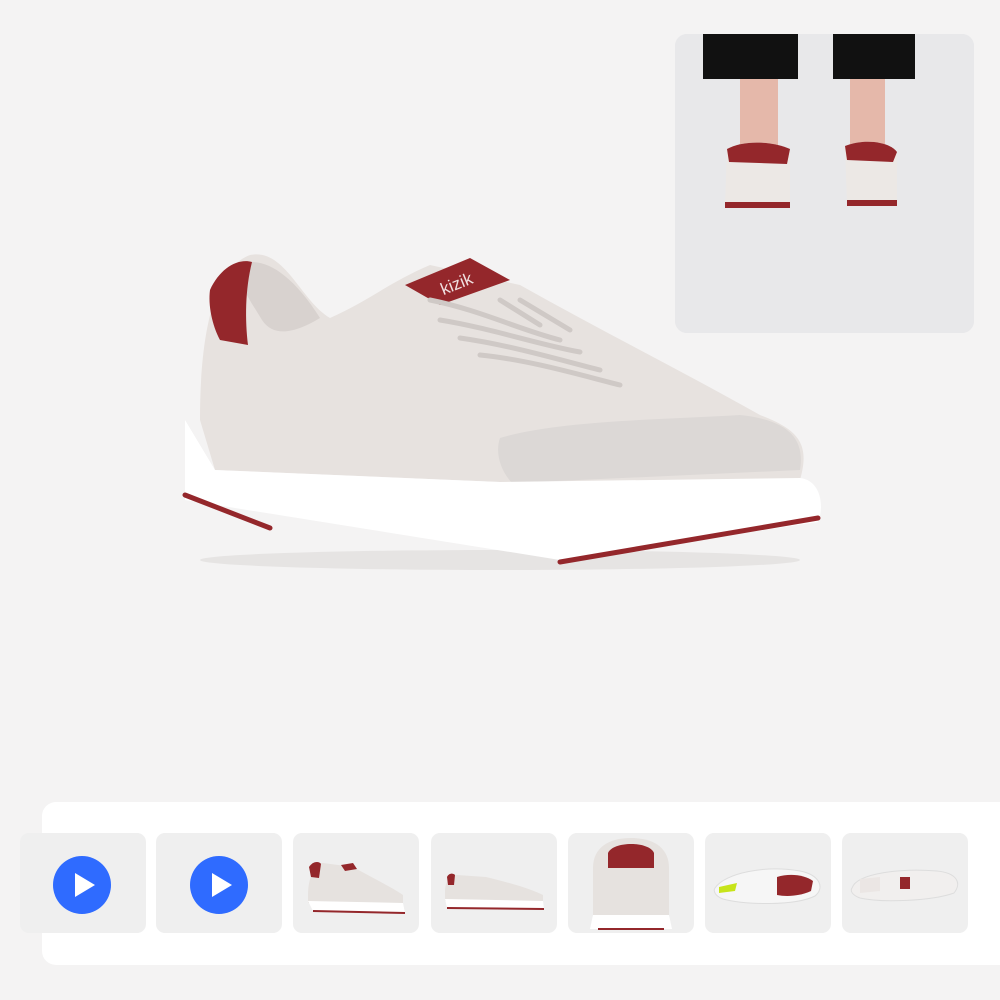  Describe the element at coordinates (494, 883) in the screenshot. I see `thumbnail-angle-view` at that location.